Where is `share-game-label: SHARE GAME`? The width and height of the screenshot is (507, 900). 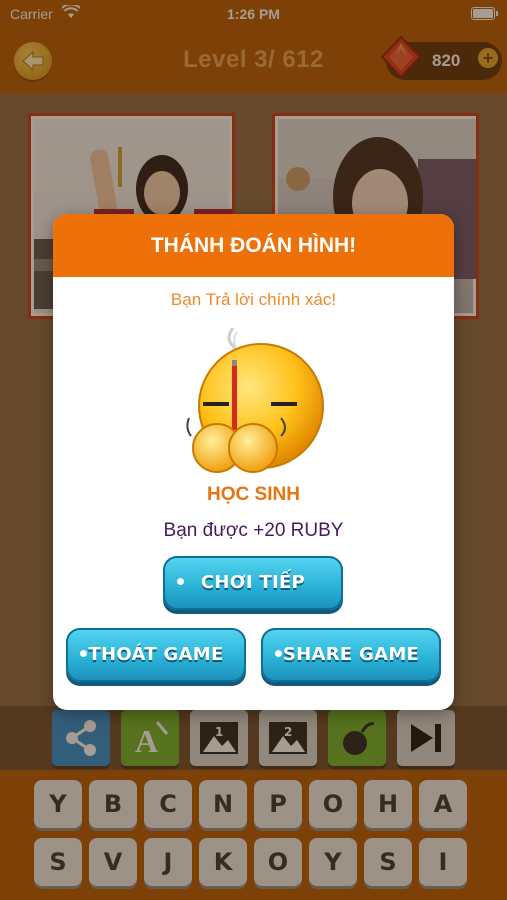 share-game-label: SHARE GAME is located at coordinates (351, 654).